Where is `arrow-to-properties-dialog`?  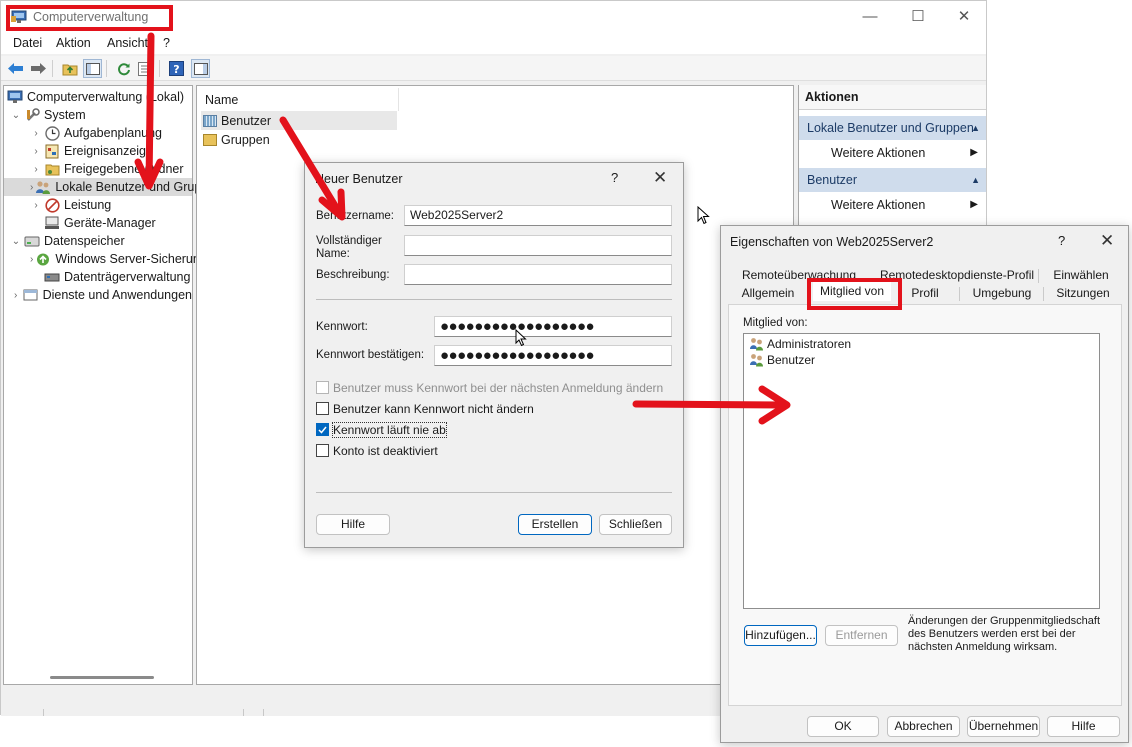
arrow-to-properties-dialog is located at coordinates (711, 405).